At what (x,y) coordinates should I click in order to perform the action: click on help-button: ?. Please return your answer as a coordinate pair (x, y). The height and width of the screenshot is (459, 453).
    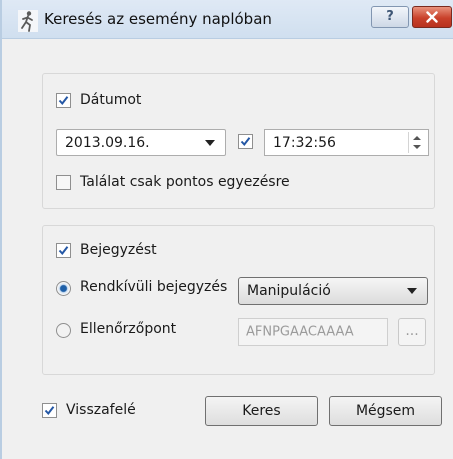
    Looking at the image, I should click on (390, 17).